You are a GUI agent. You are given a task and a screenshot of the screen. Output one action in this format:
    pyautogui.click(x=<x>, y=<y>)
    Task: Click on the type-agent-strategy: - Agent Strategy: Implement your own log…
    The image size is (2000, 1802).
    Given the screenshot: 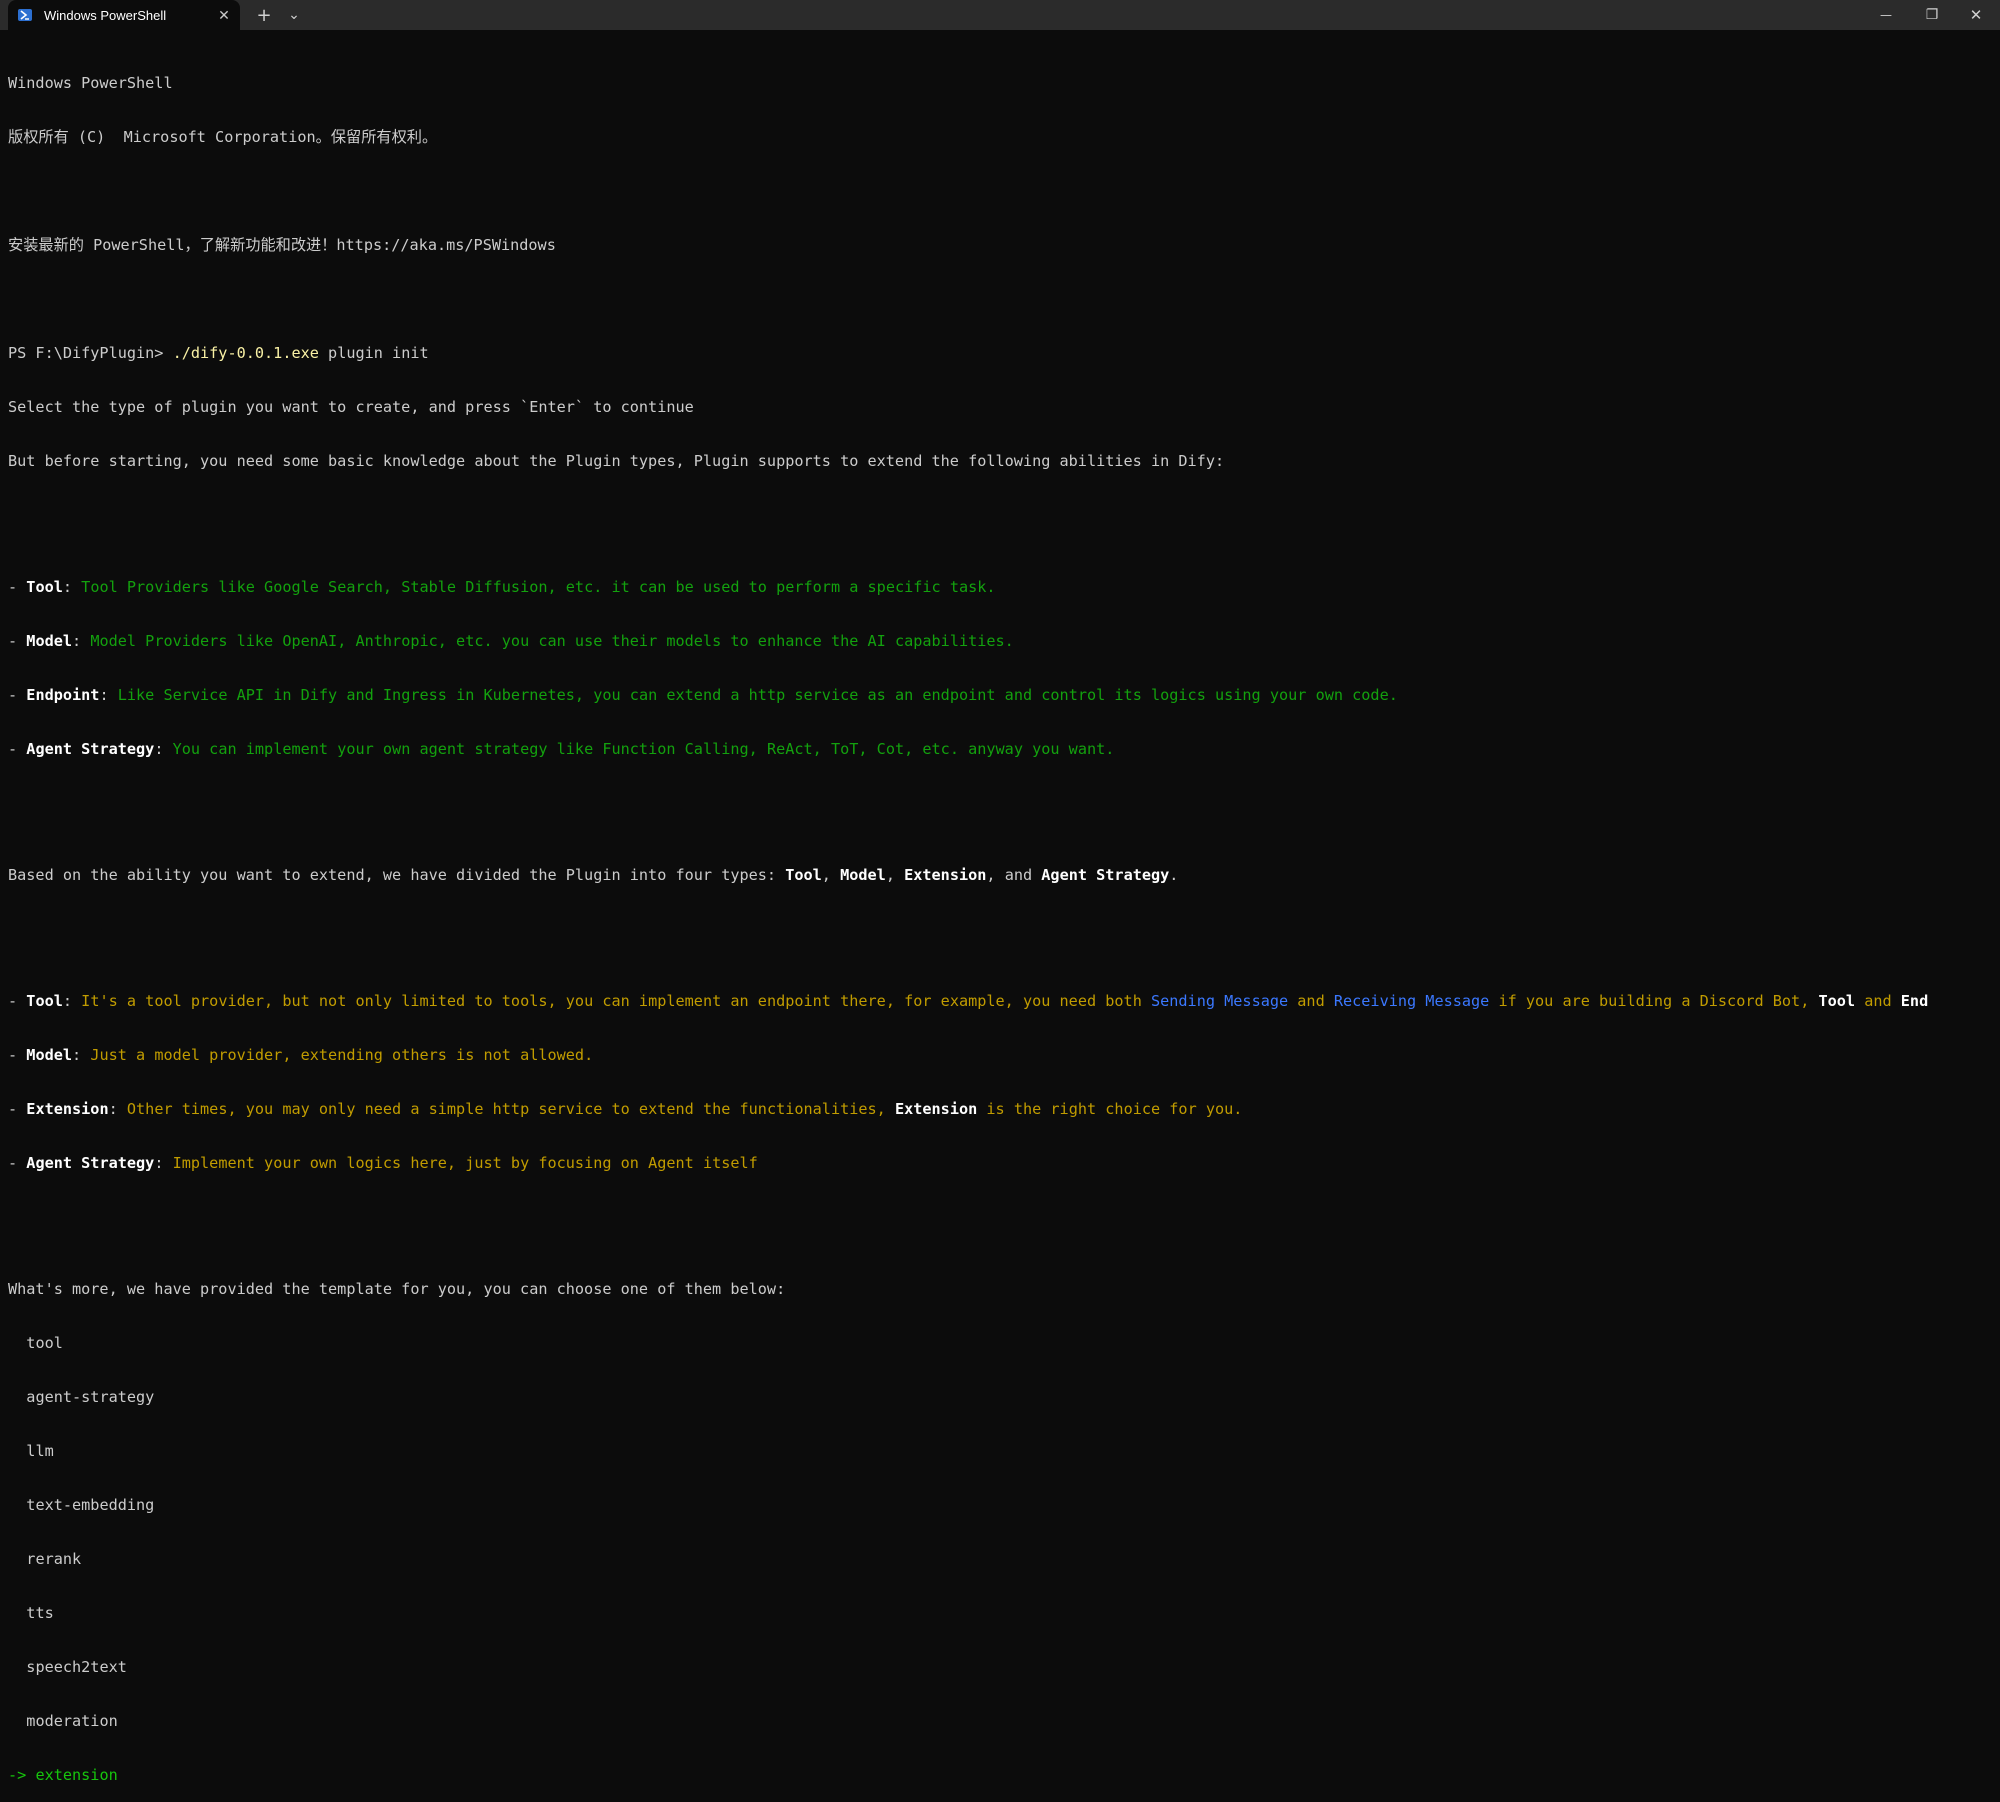 What is the action you would take?
    pyautogui.click(x=1004, y=1163)
    